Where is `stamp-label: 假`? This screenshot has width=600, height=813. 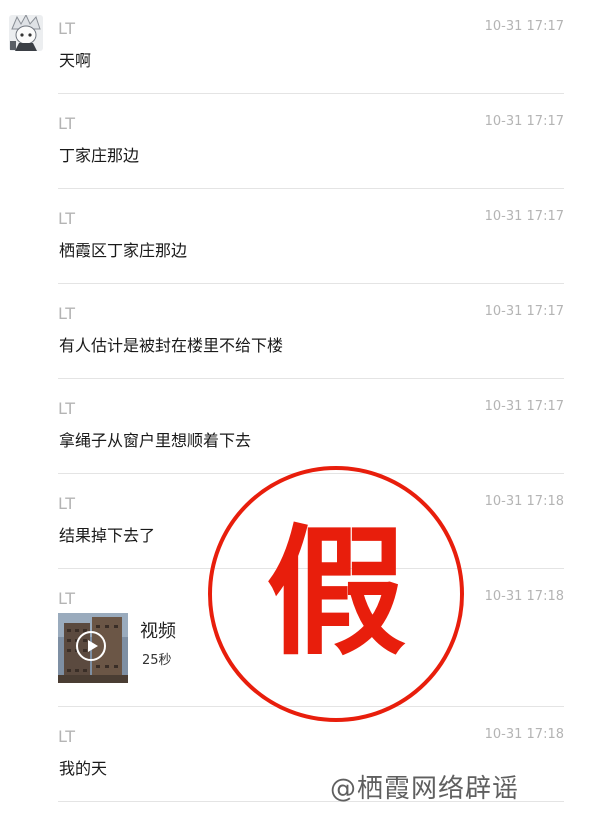
stamp-label: 假 is located at coordinates (335, 593).